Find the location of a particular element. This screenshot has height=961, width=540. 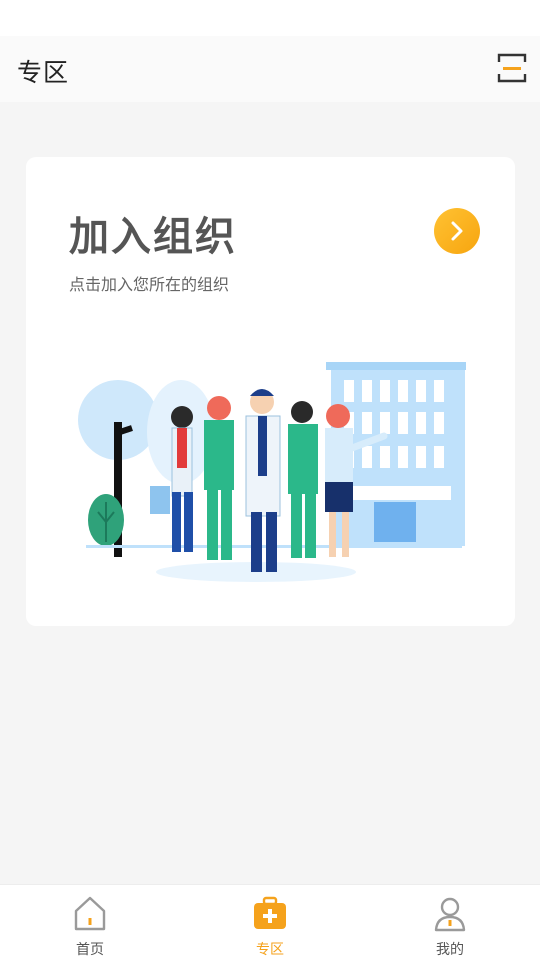

scan-button is located at coordinates (512, 68).